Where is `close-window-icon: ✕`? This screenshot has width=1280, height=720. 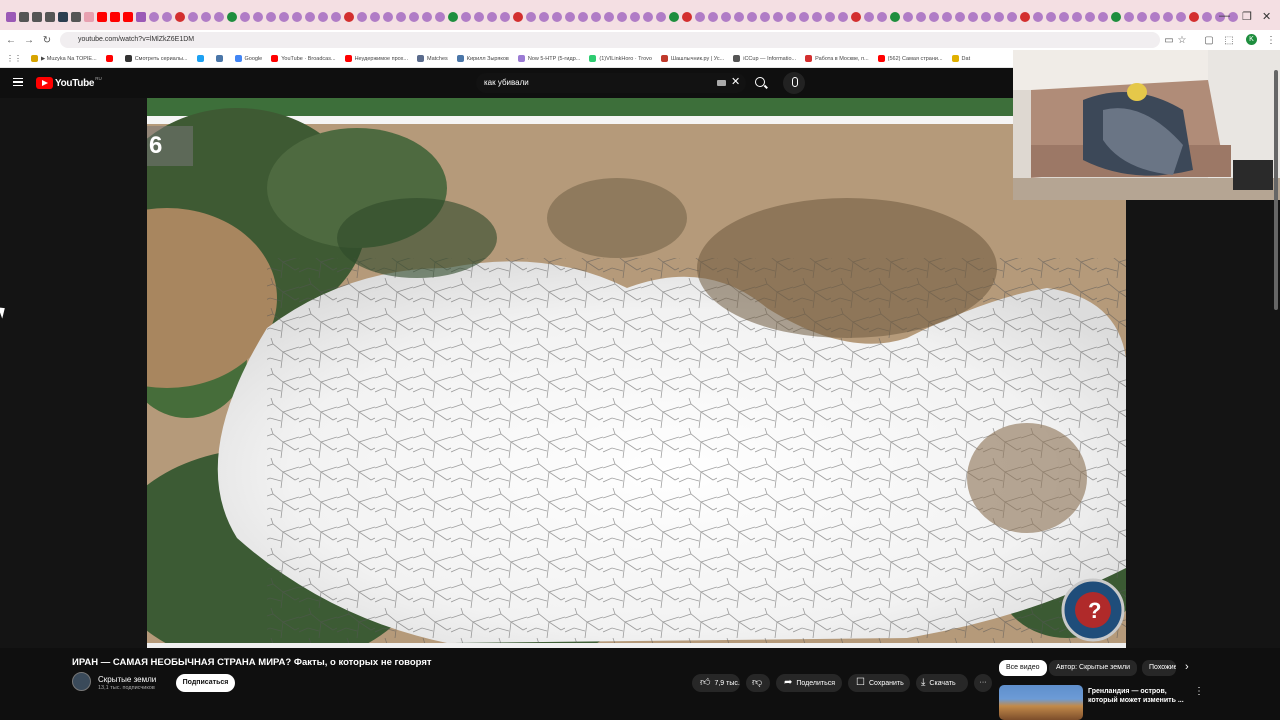 close-window-icon: ✕ is located at coordinates (1266, 16).